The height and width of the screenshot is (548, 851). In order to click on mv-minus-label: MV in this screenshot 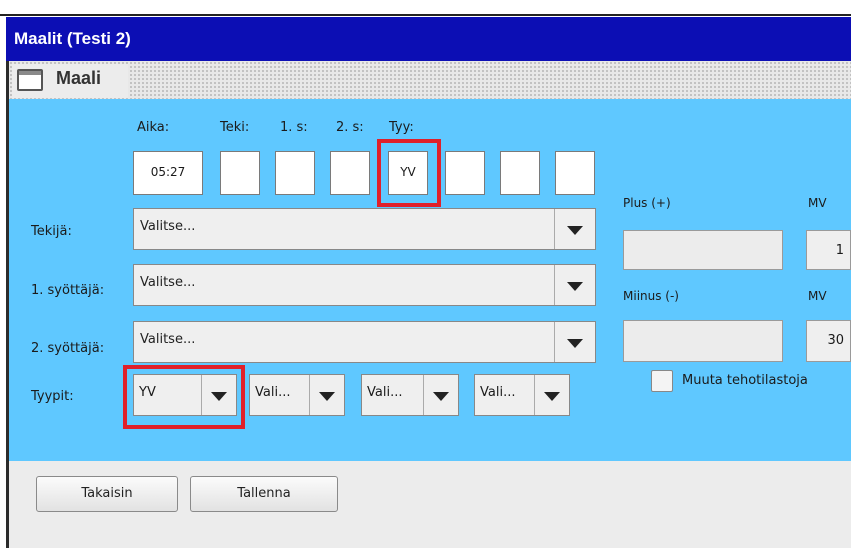, I will do `click(817, 296)`.